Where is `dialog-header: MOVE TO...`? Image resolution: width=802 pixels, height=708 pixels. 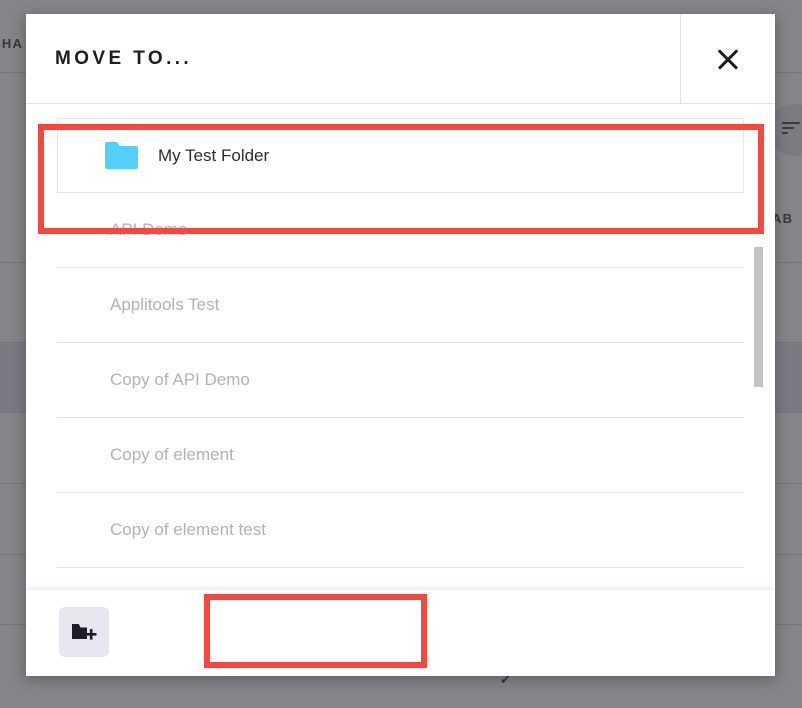
dialog-header: MOVE TO... is located at coordinates (400, 59).